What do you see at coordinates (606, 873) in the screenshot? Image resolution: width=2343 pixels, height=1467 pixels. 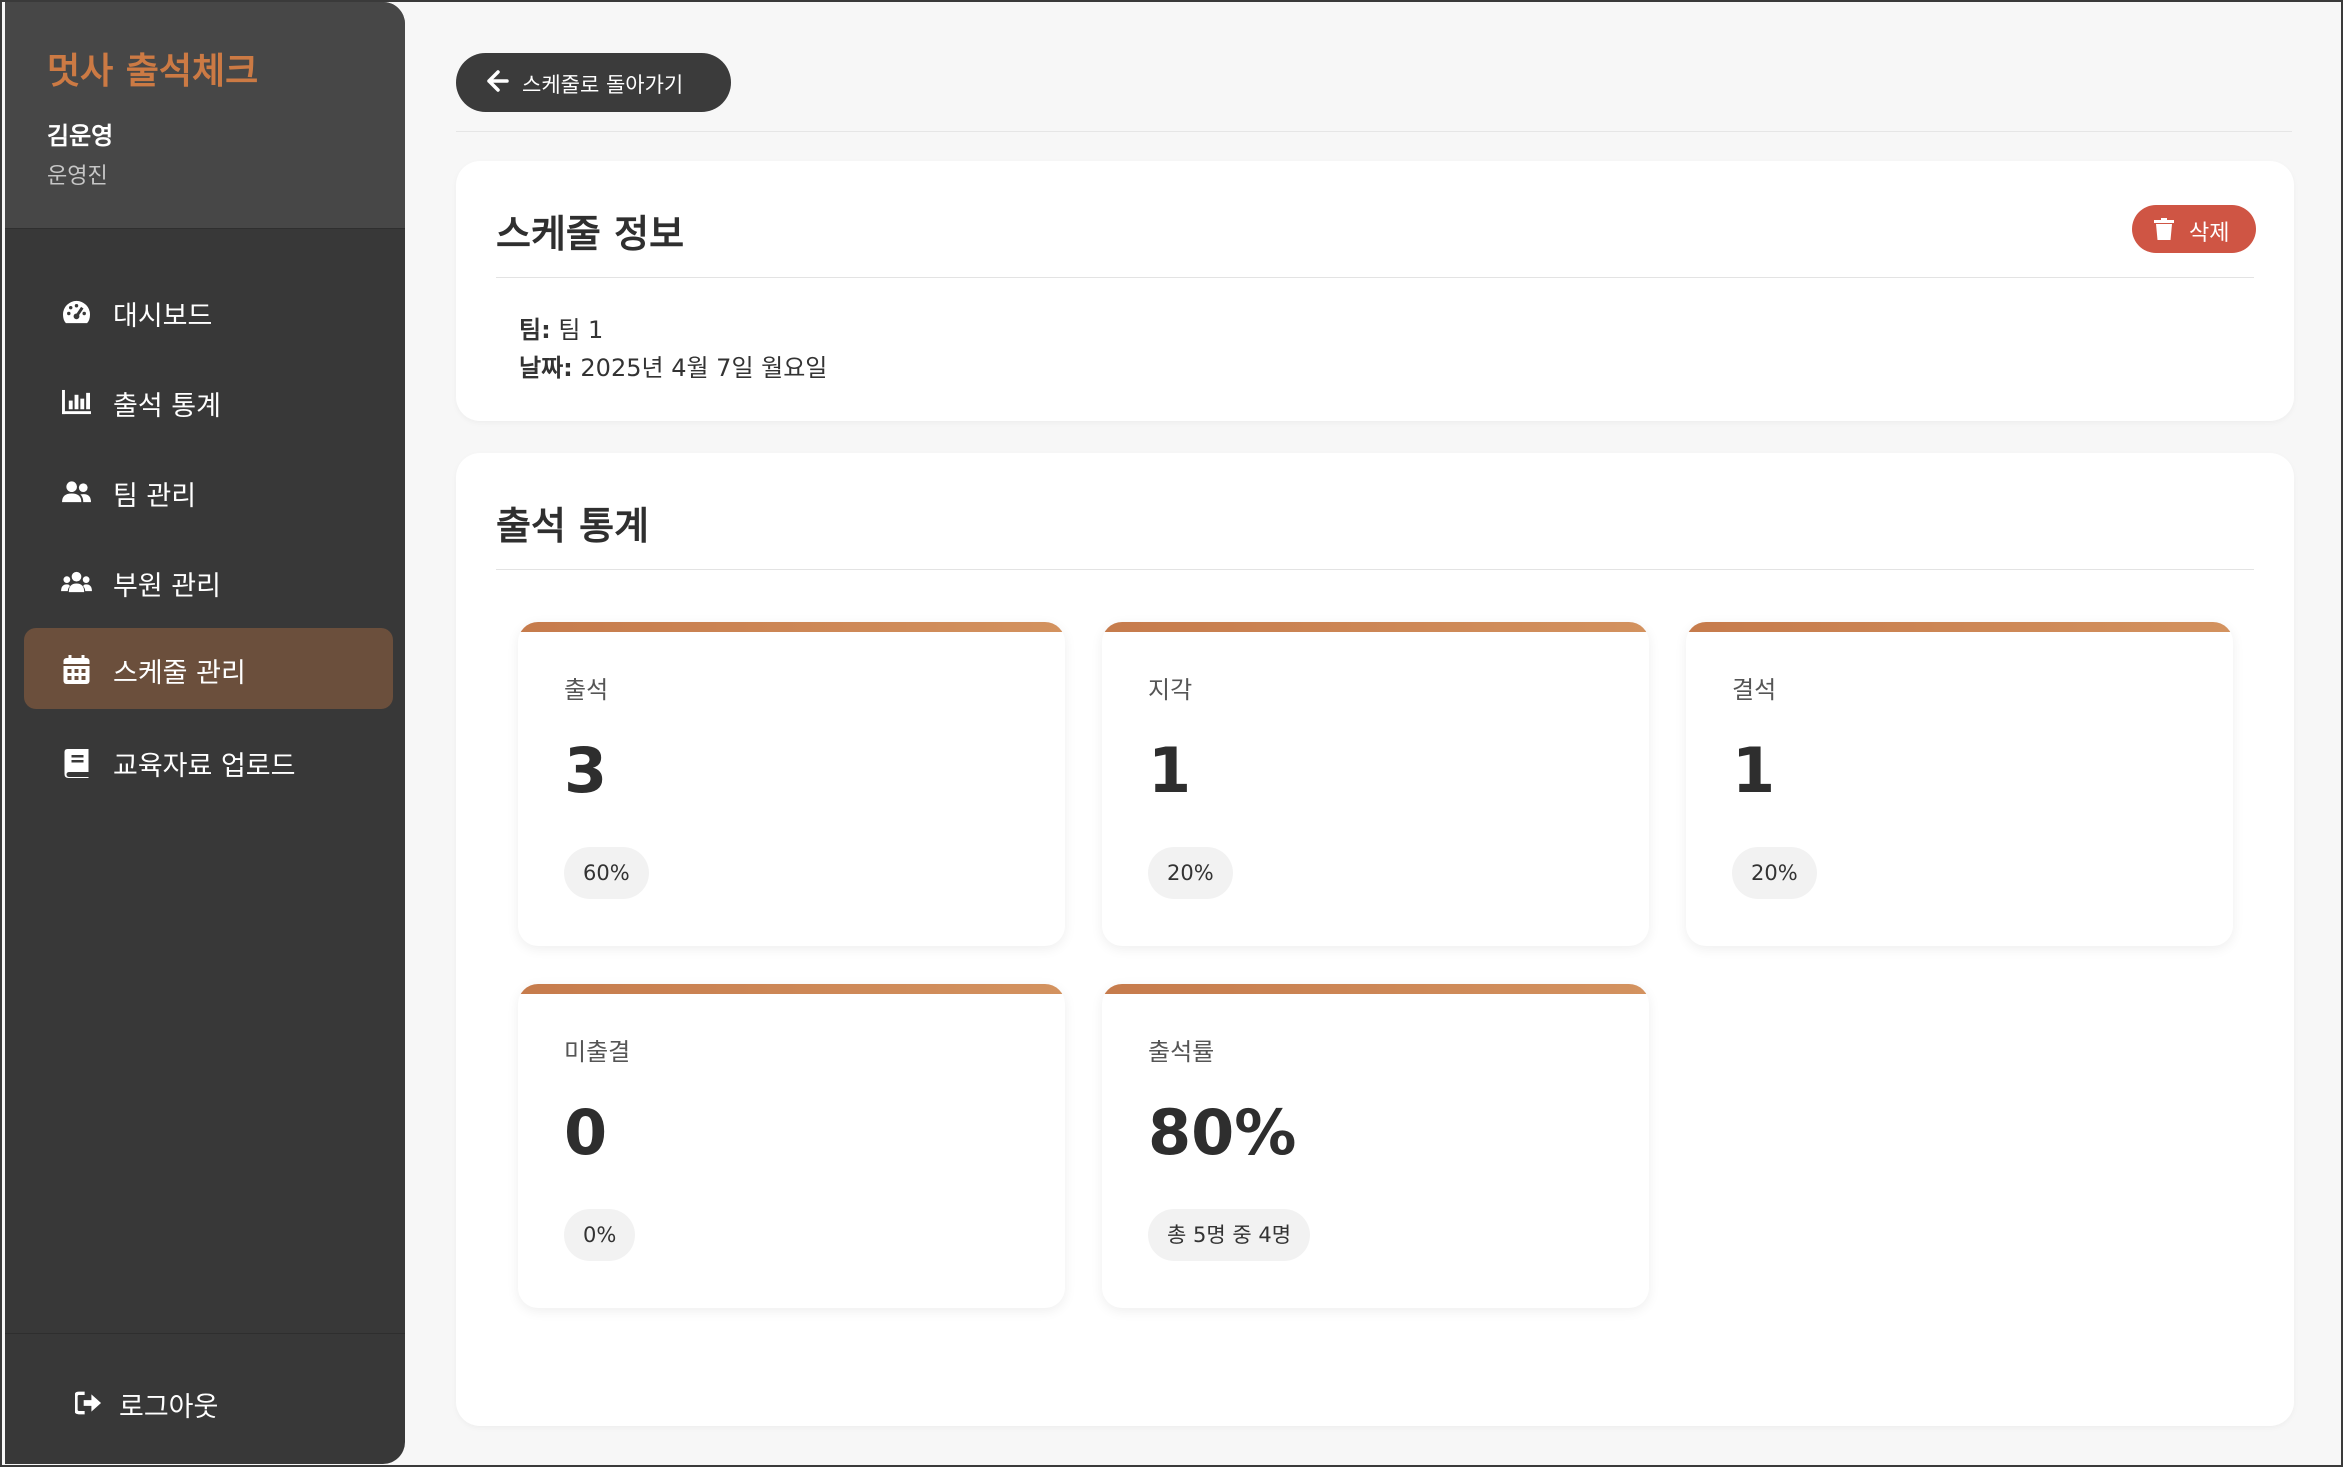 I see `stat-badge: 60%` at bounding box center [606, 873].